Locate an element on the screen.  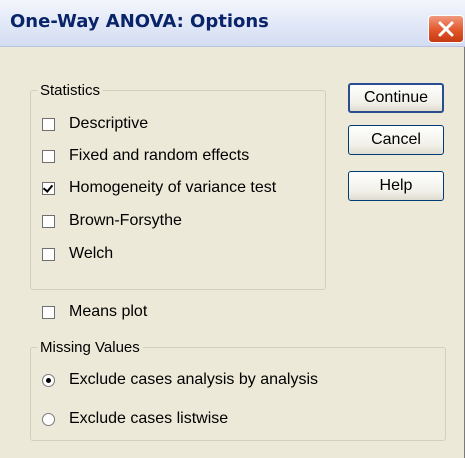
brown-forsythe-label: Brown-Forsythe is located at coordinates (125, 220).